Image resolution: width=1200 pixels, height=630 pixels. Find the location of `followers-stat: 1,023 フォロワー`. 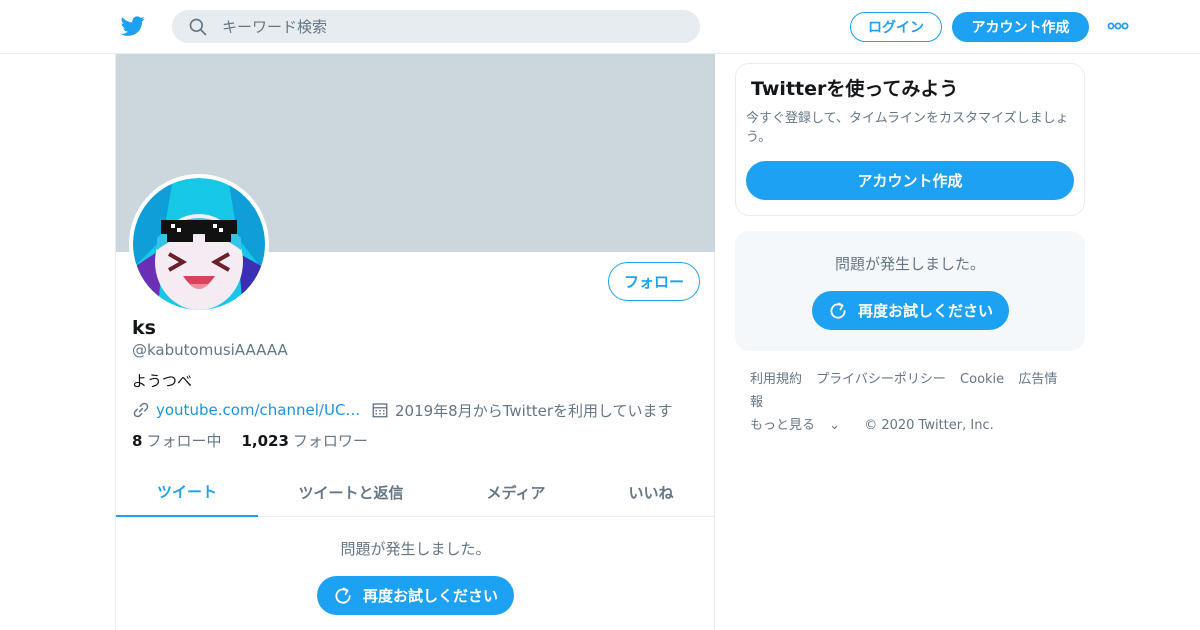

followers-stat: 1,023 フォロワー is located at coordinates (304, 440).